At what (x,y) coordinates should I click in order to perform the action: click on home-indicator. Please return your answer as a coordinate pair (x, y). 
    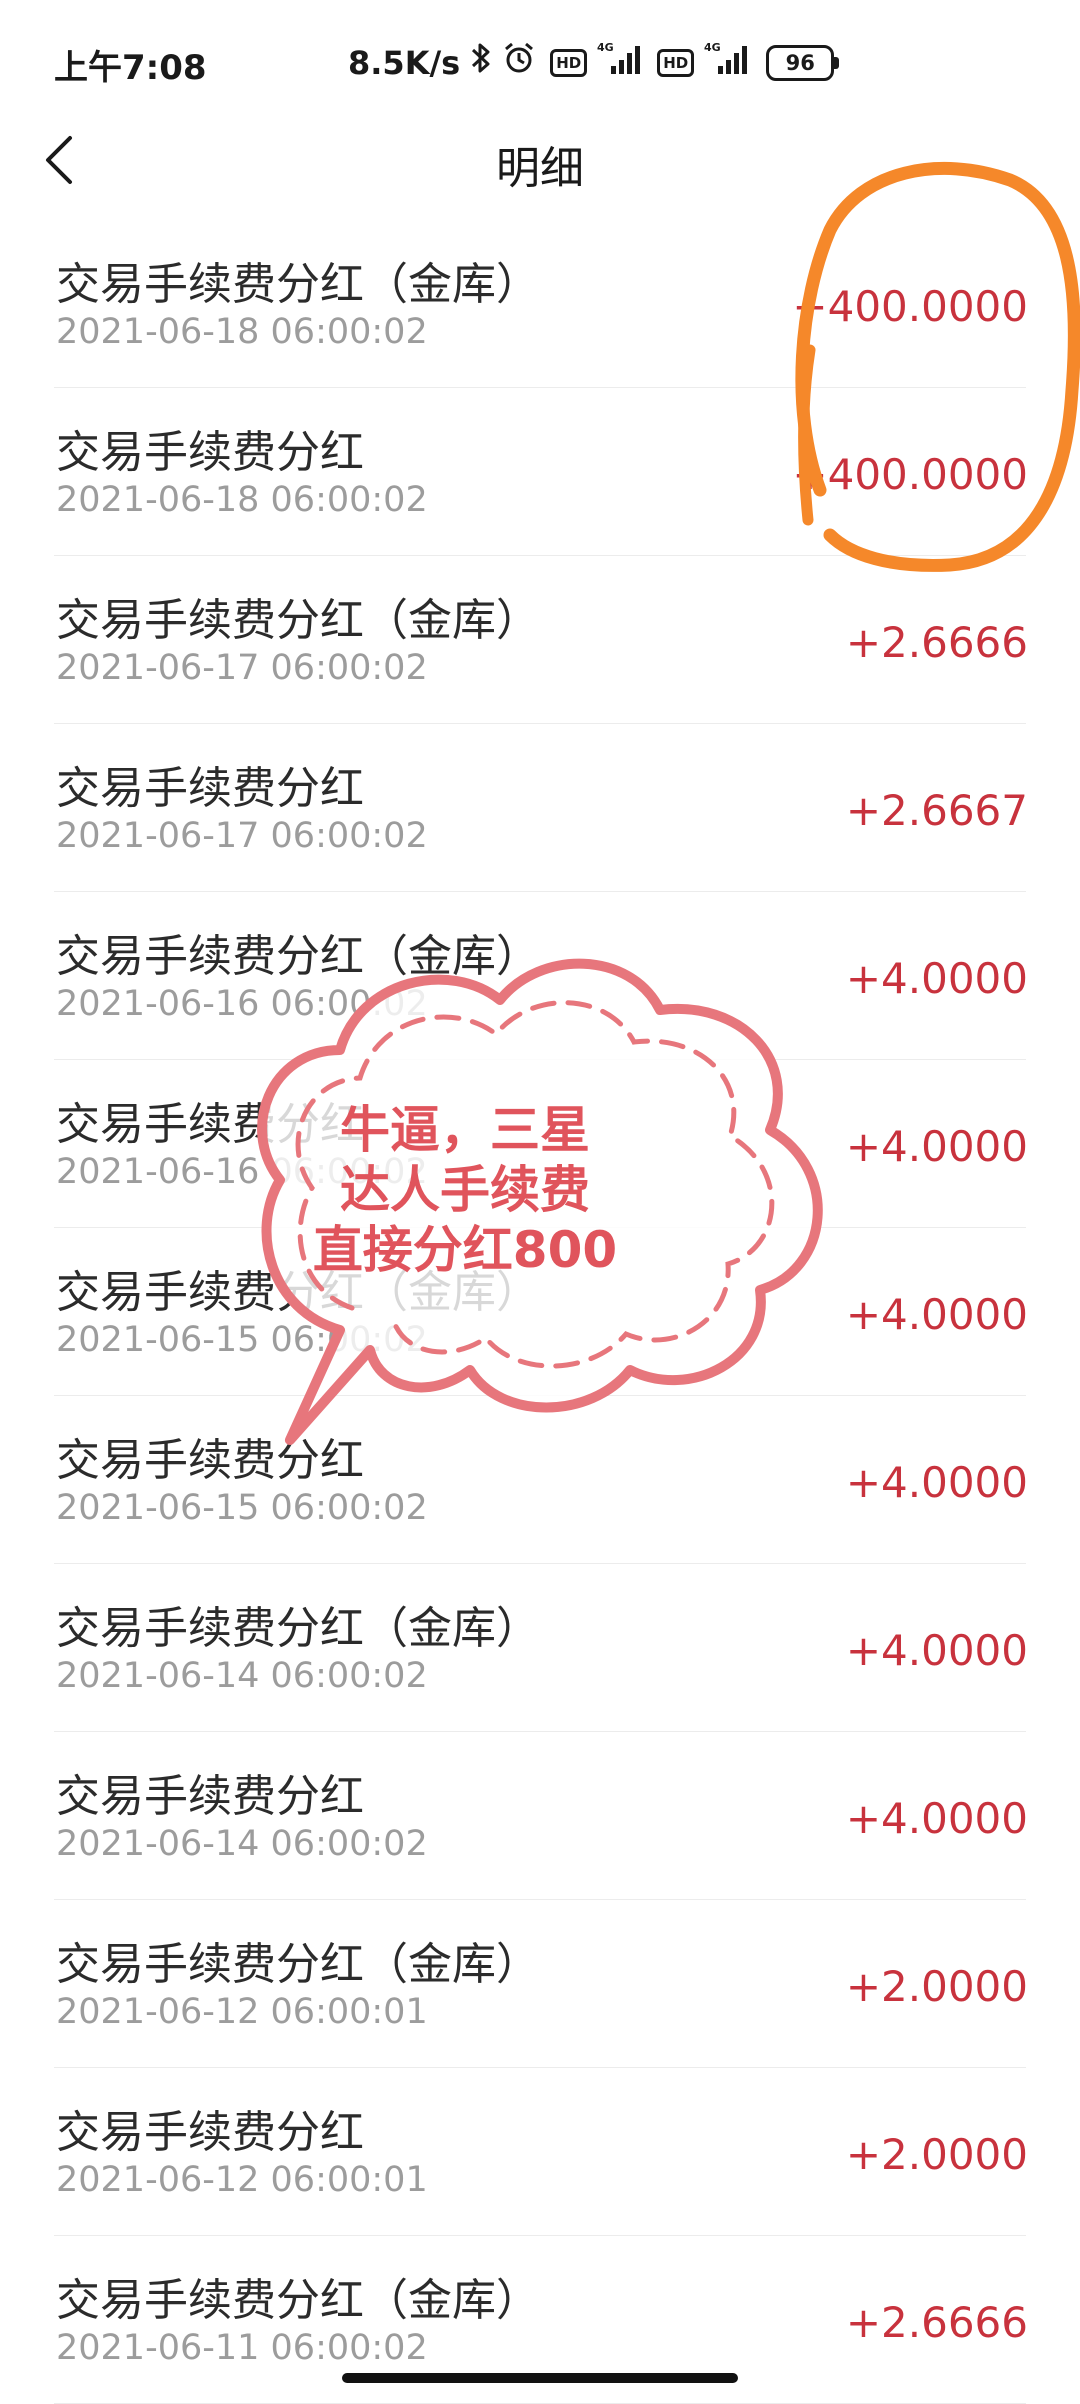
    Looking at the image, I should click on (540, 2378).